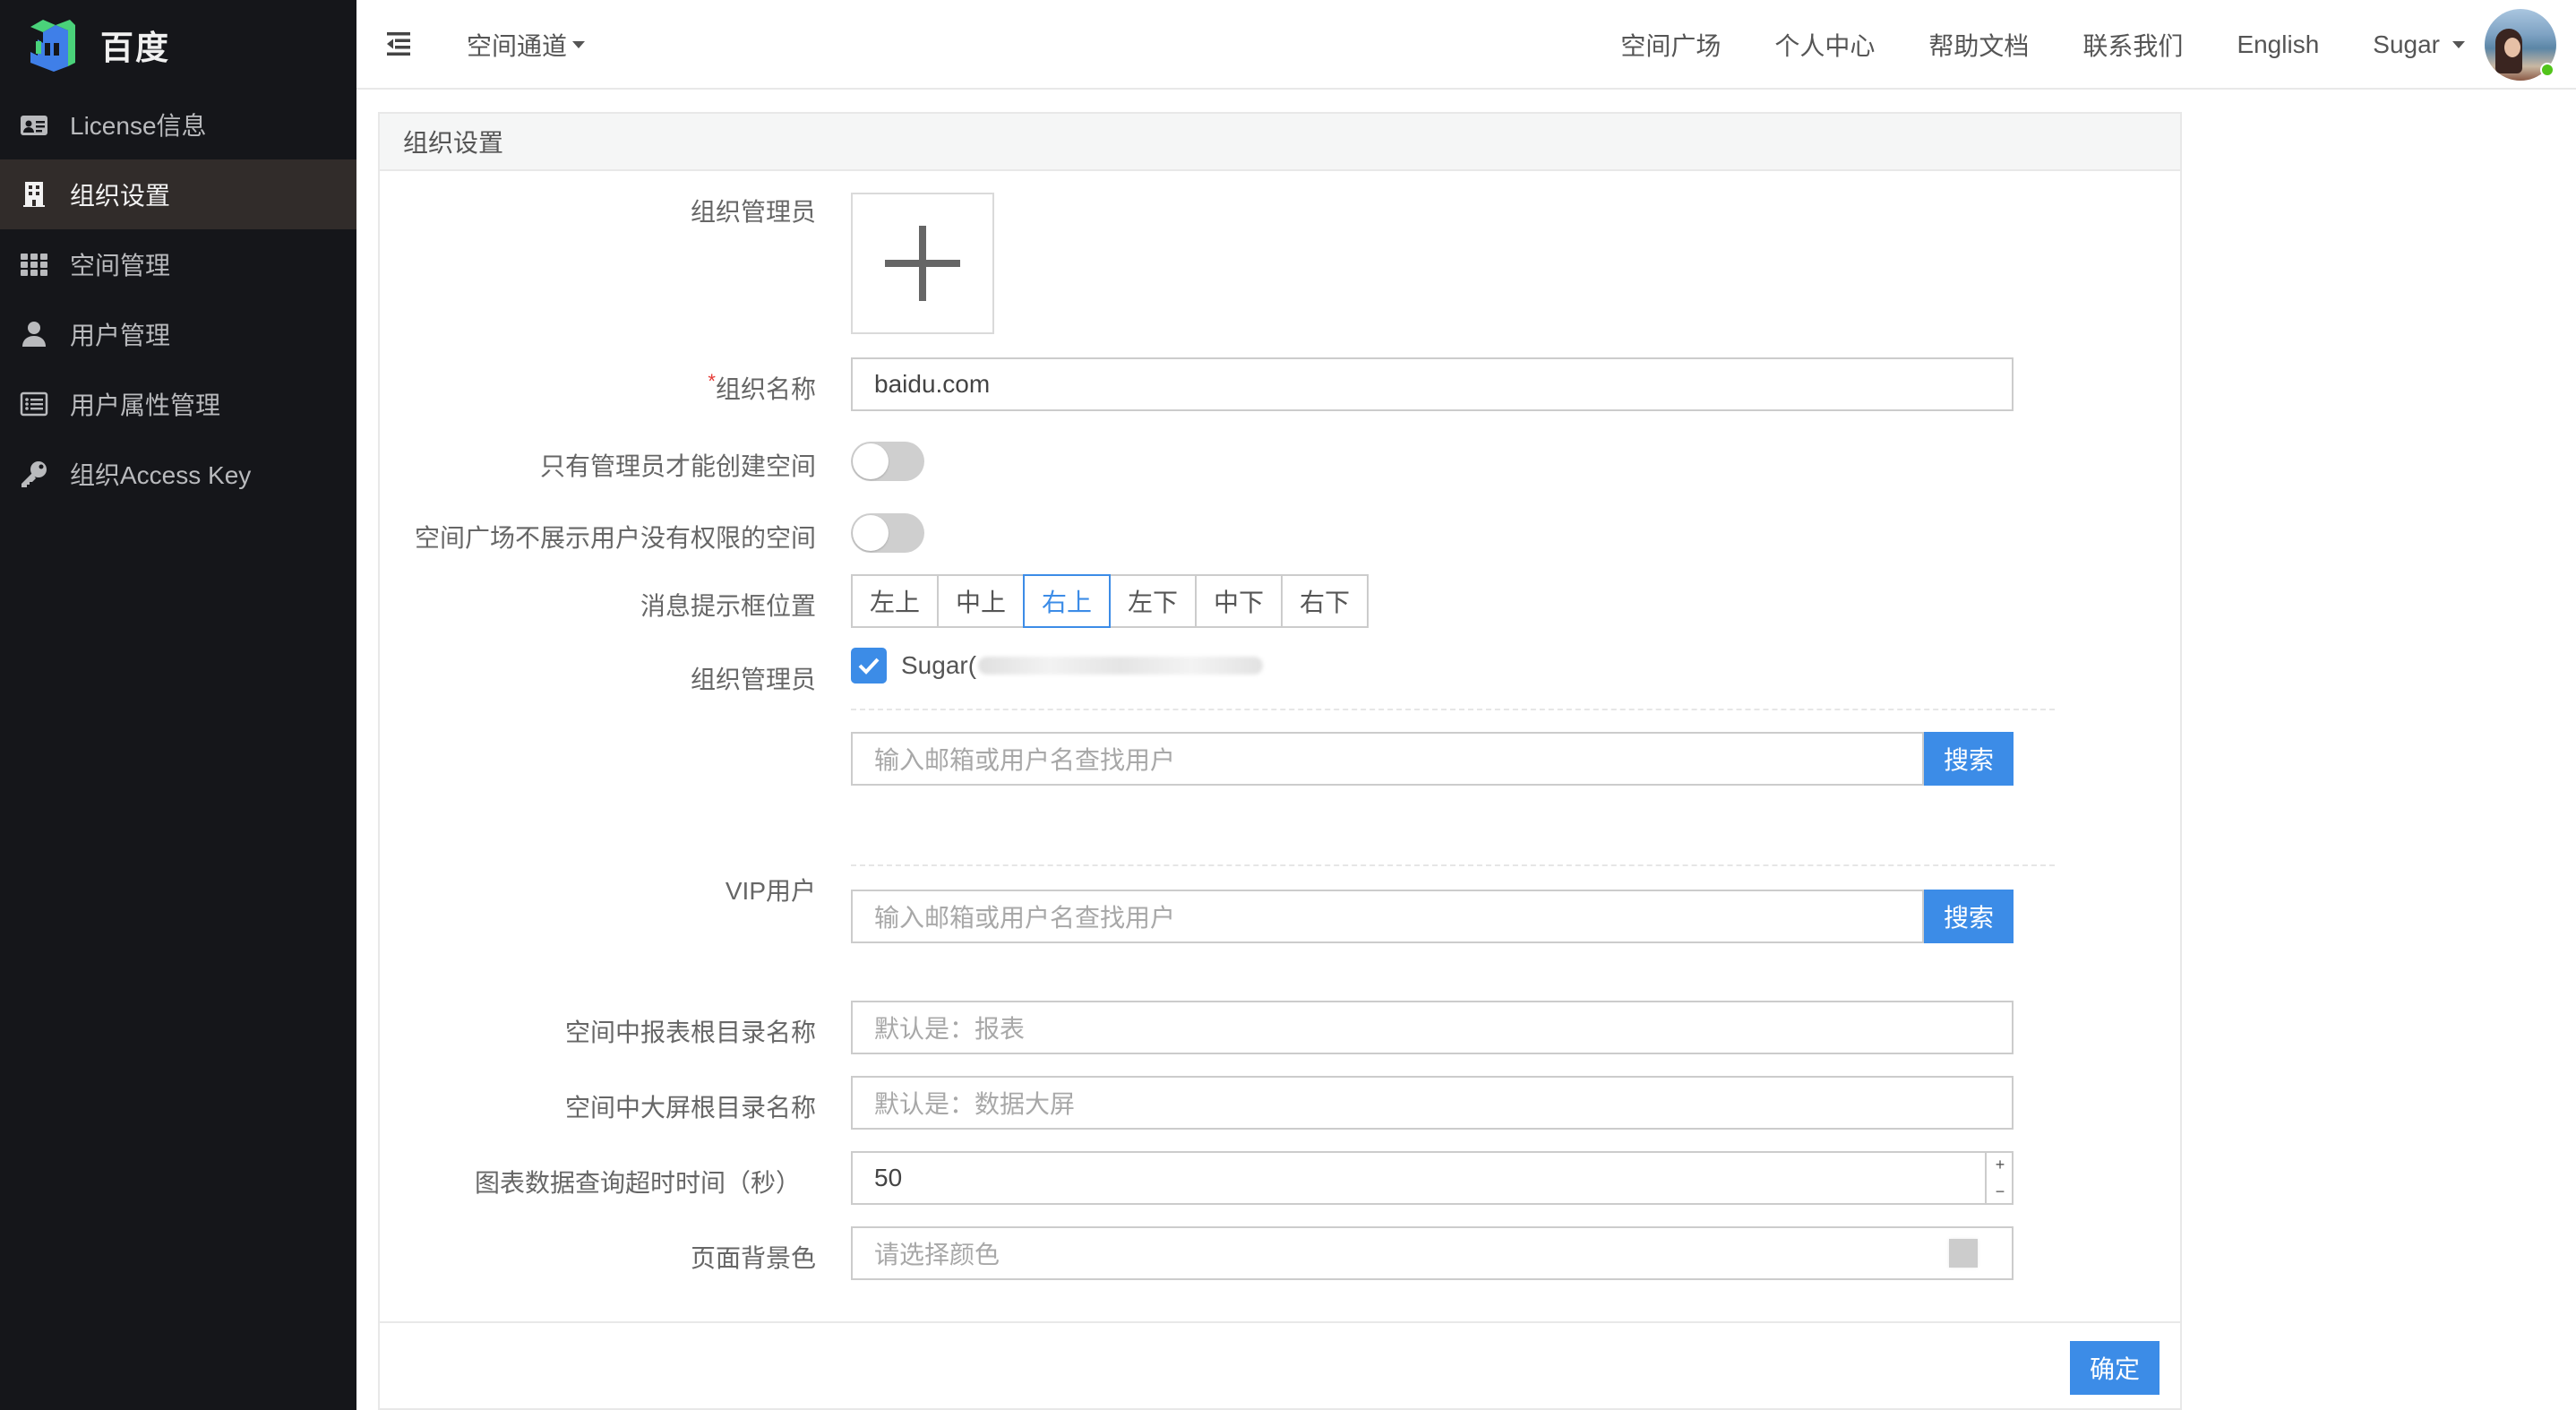 The image size is (2576, 1410). I want to click on id-card-icon, so click(34, 125).